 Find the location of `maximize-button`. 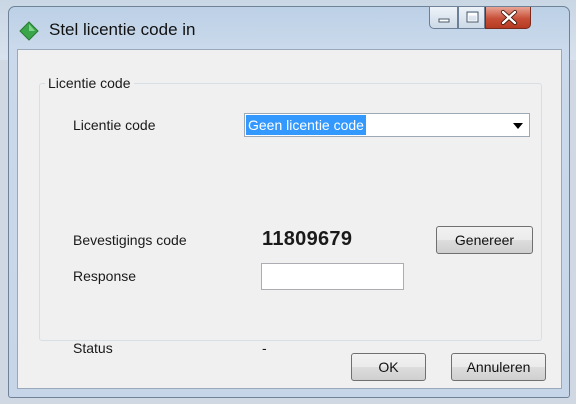

maximize-button is located at coordinates (471, 18).